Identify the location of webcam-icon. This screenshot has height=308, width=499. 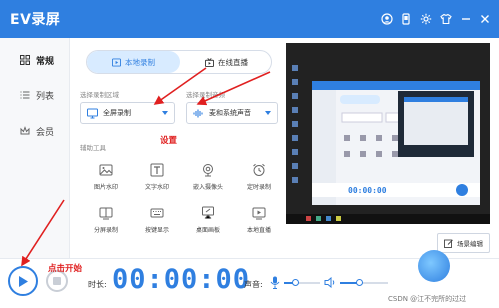
(208, 170).